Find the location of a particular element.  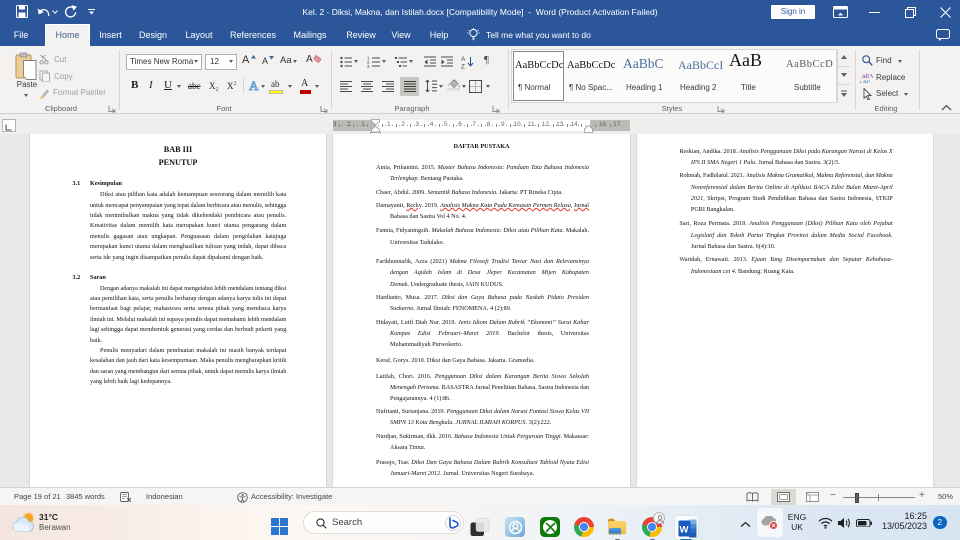

svg-text: W is located at coordinates (683, 529).